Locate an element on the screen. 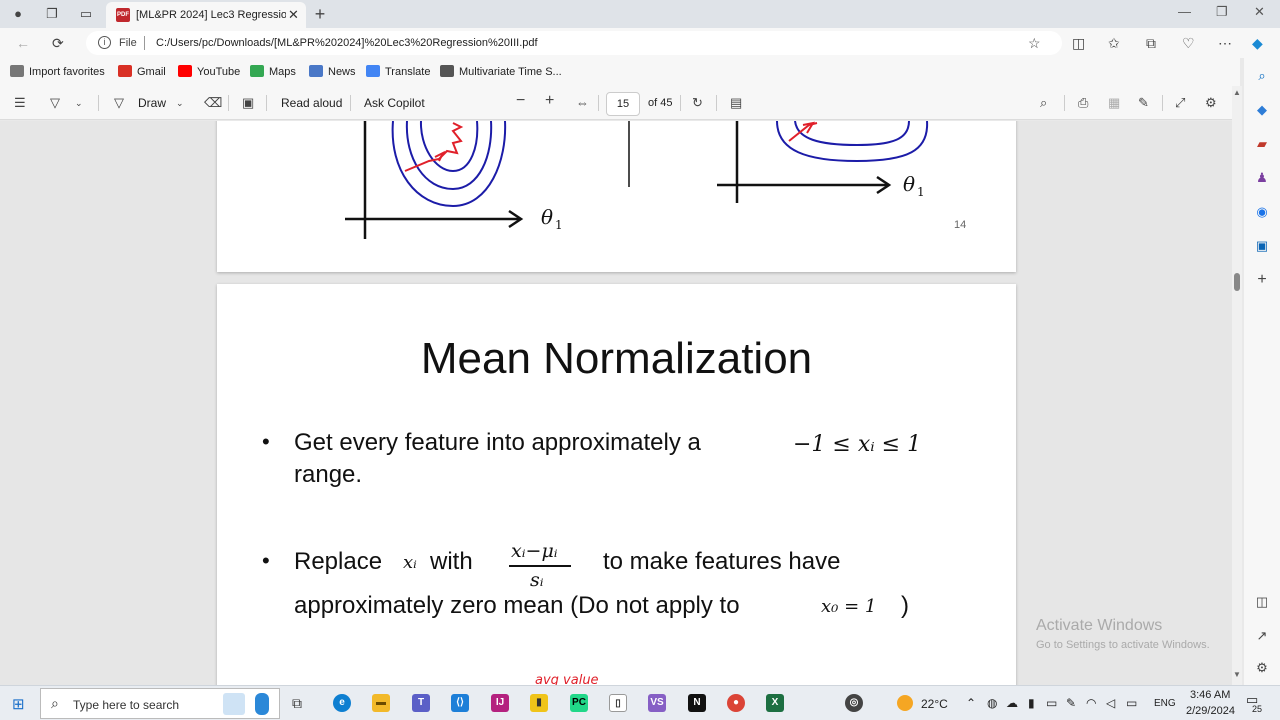  tab-actions-icon: ▭ is located at coordinates (86, 14).